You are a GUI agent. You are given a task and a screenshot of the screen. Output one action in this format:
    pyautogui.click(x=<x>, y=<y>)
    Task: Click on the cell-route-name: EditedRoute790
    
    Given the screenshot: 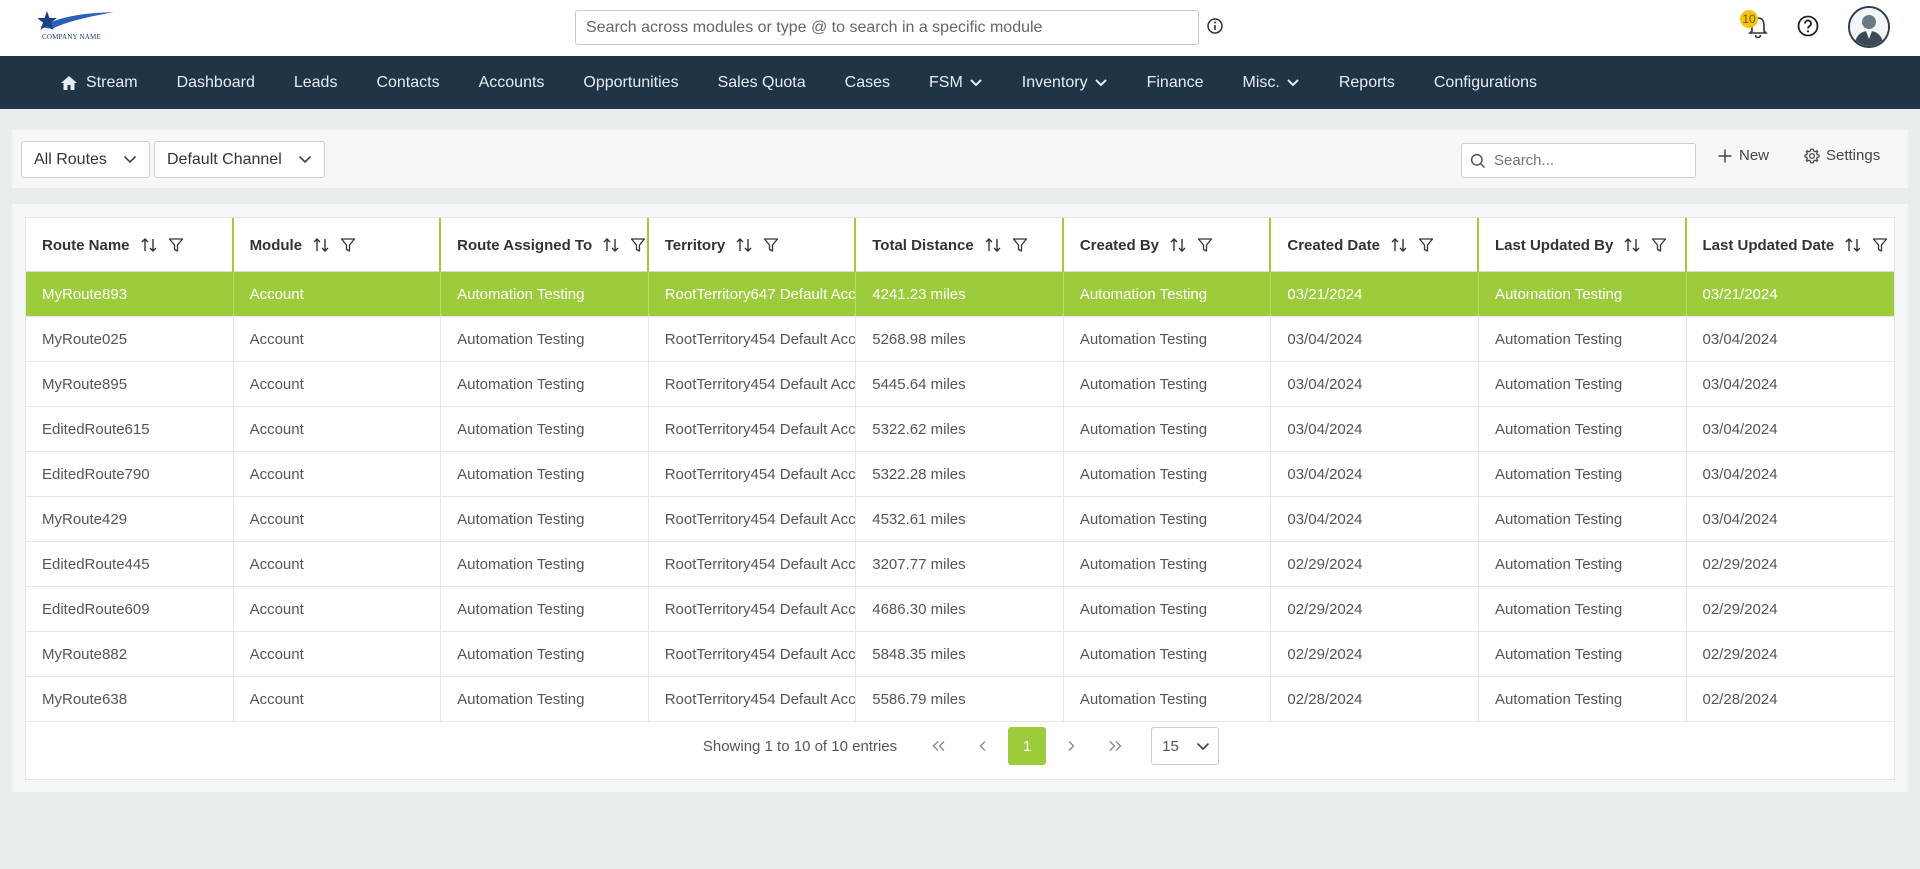 What is the action you would take?
    pyautogui.click(x=130, y=474)
    